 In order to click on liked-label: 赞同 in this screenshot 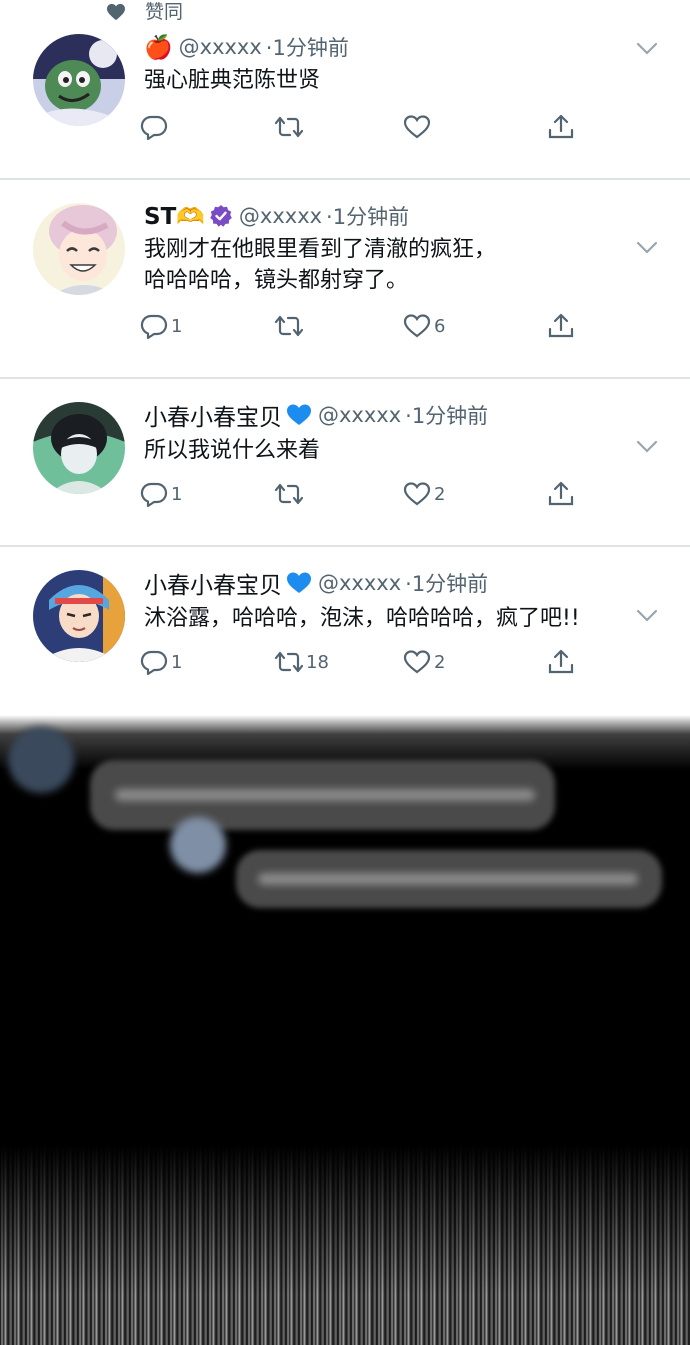, I will do `click(164, 12)`.